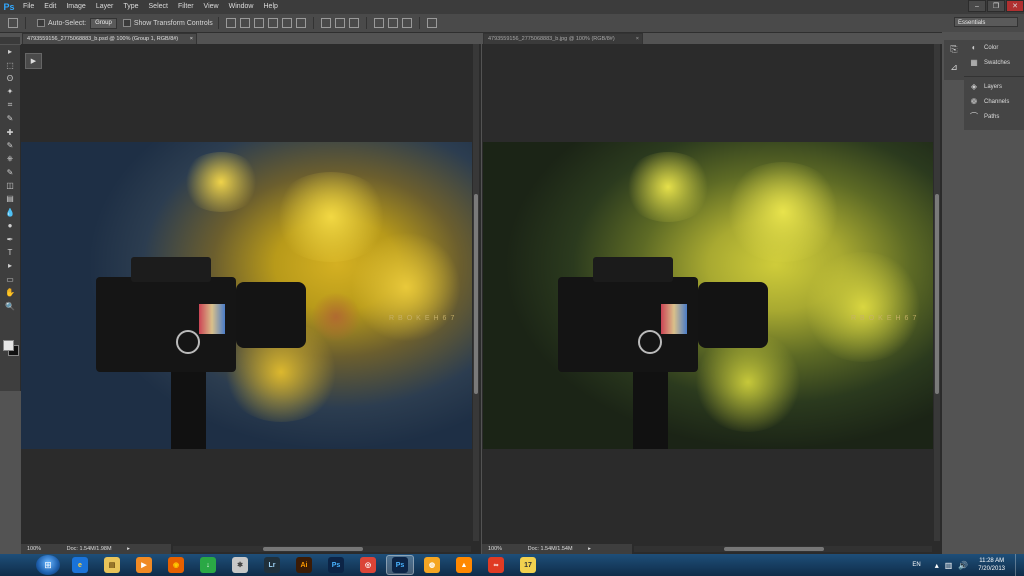  Describe the element at coordinates (272, 23) in the screenshot. I see `align-left-icon` at that location.